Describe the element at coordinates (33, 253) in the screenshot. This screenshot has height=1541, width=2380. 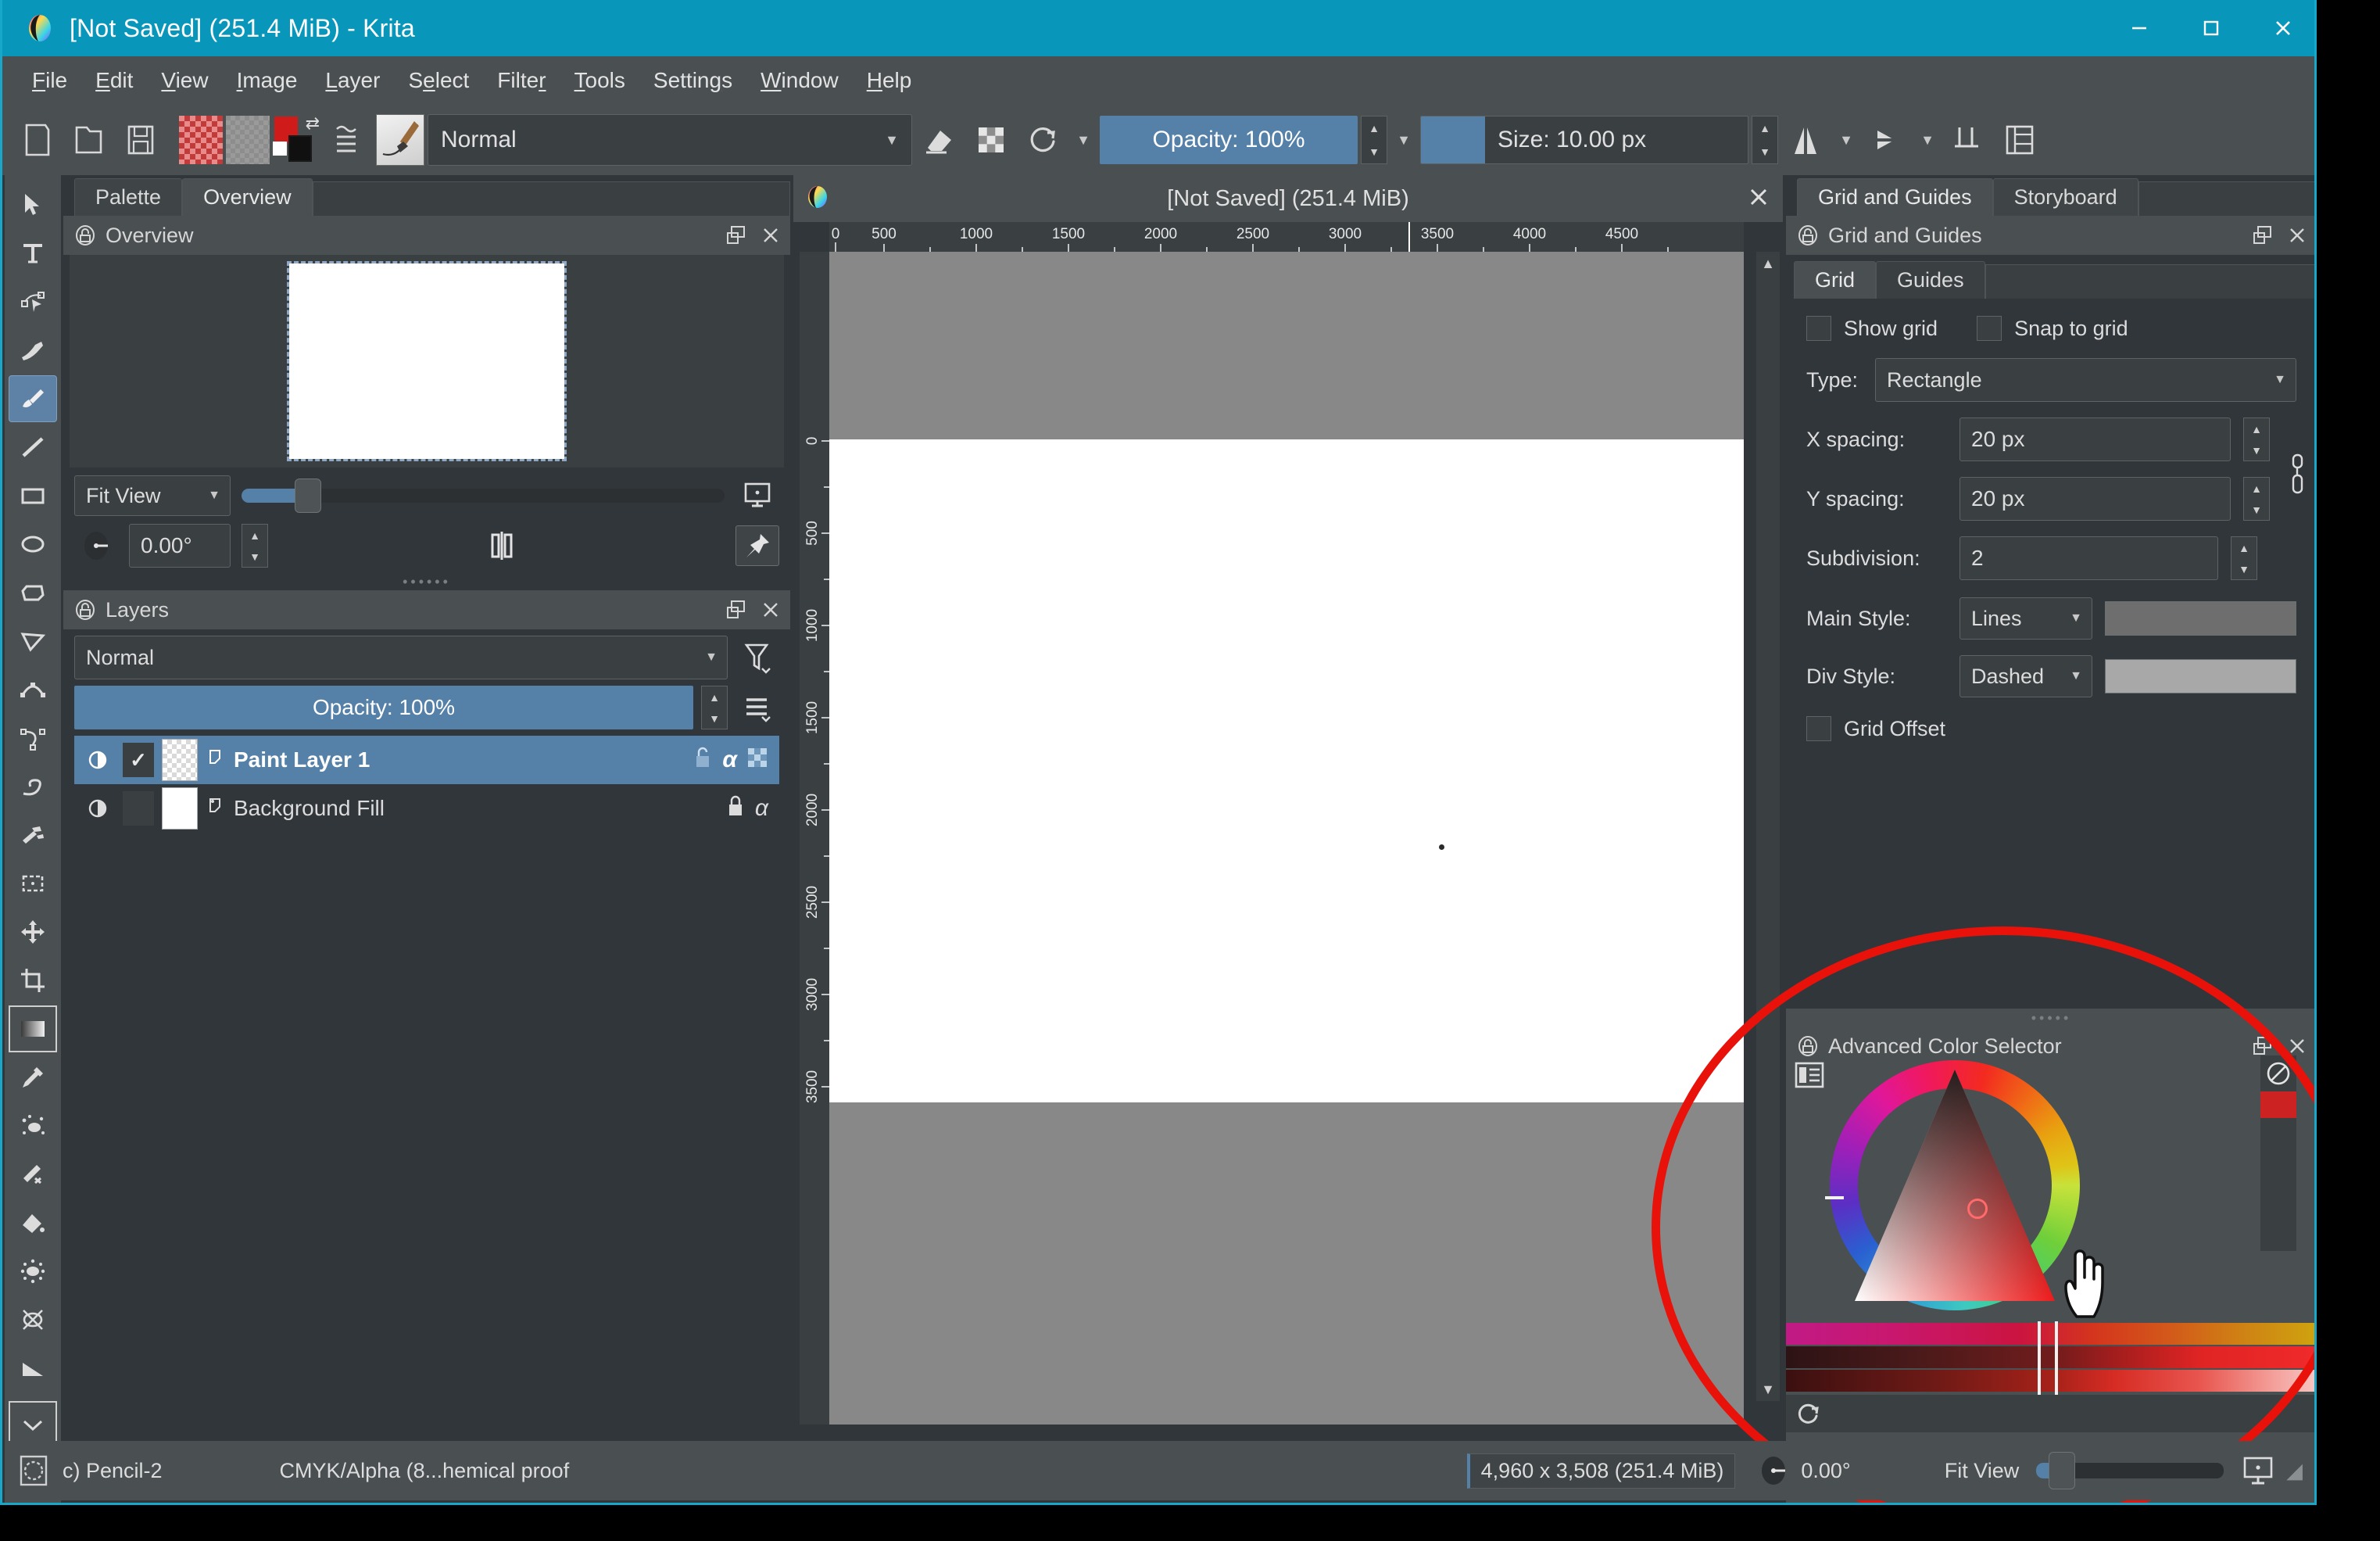
I see `text-tool-icon` at that location.